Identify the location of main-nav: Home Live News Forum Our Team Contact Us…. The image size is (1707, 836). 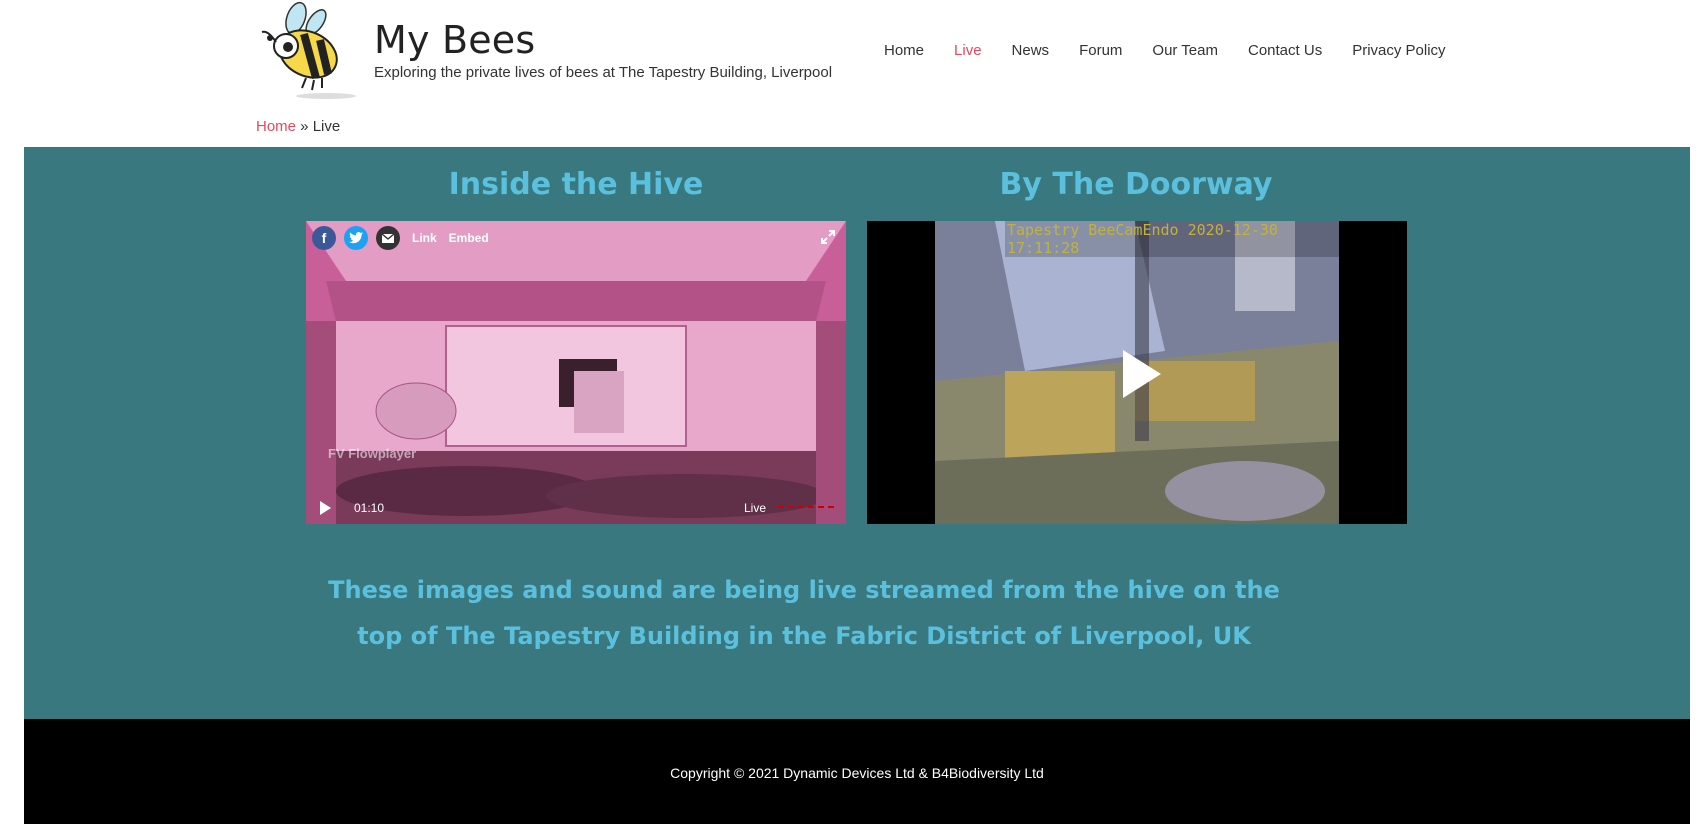
(1180, 50).